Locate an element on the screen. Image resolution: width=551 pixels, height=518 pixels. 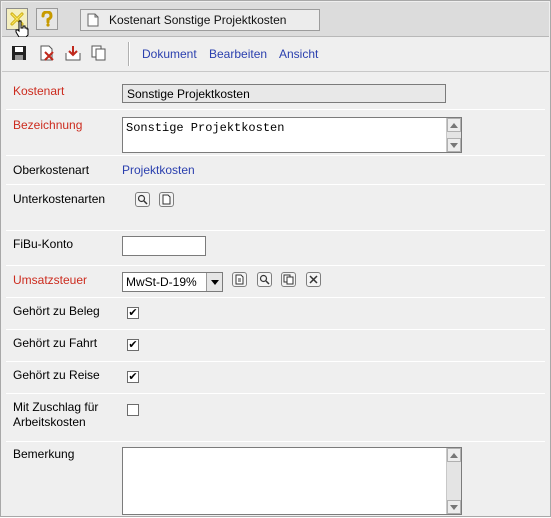
chevron-down-icon is located at coordinates (214, 282).